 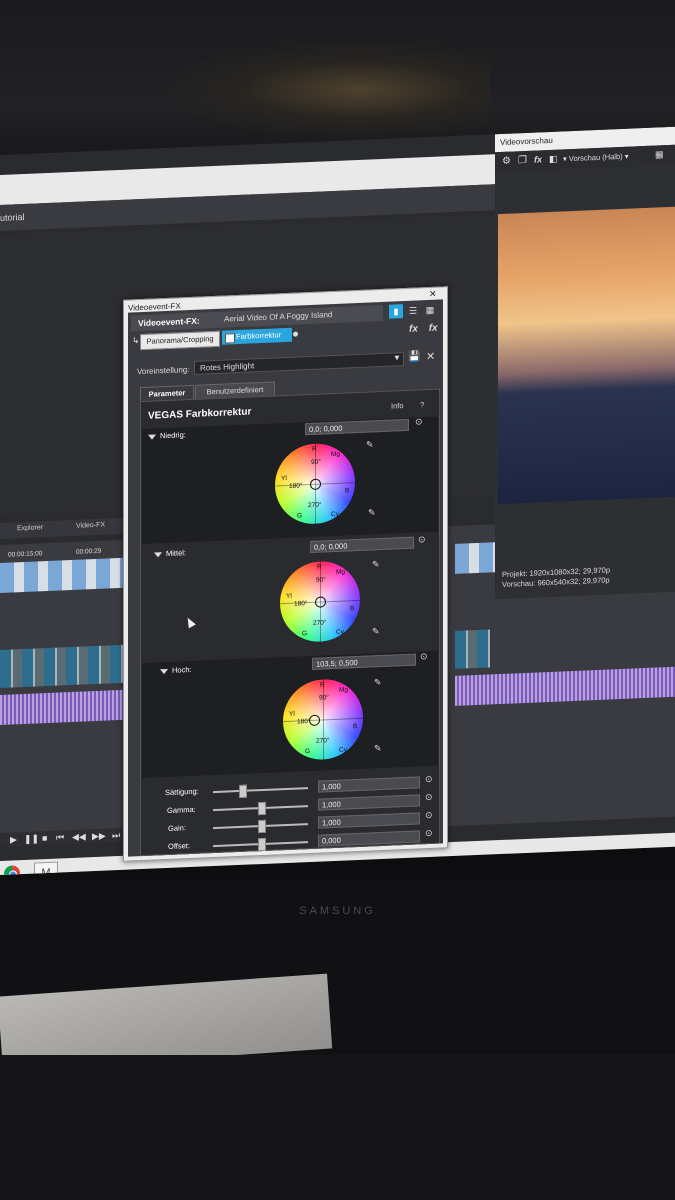 What do you see at coordinates (60, 837) in the screenshot?
I see `previous-icon: ⏮` at bounding box center [60, 837].